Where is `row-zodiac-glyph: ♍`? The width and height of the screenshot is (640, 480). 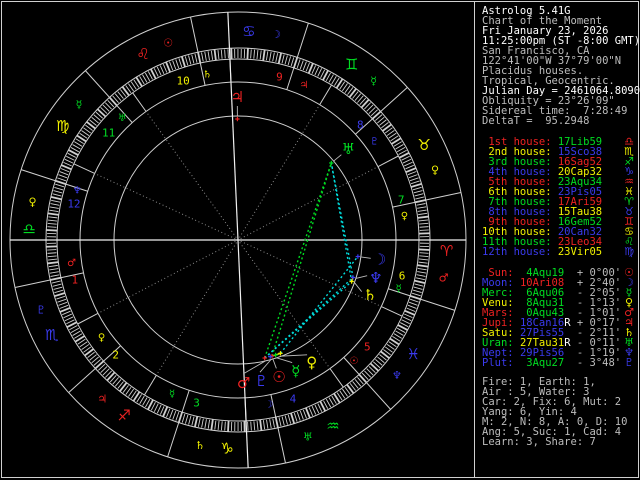 row-zodiac-glyph: ♍ is located at coordinates (629, 251).